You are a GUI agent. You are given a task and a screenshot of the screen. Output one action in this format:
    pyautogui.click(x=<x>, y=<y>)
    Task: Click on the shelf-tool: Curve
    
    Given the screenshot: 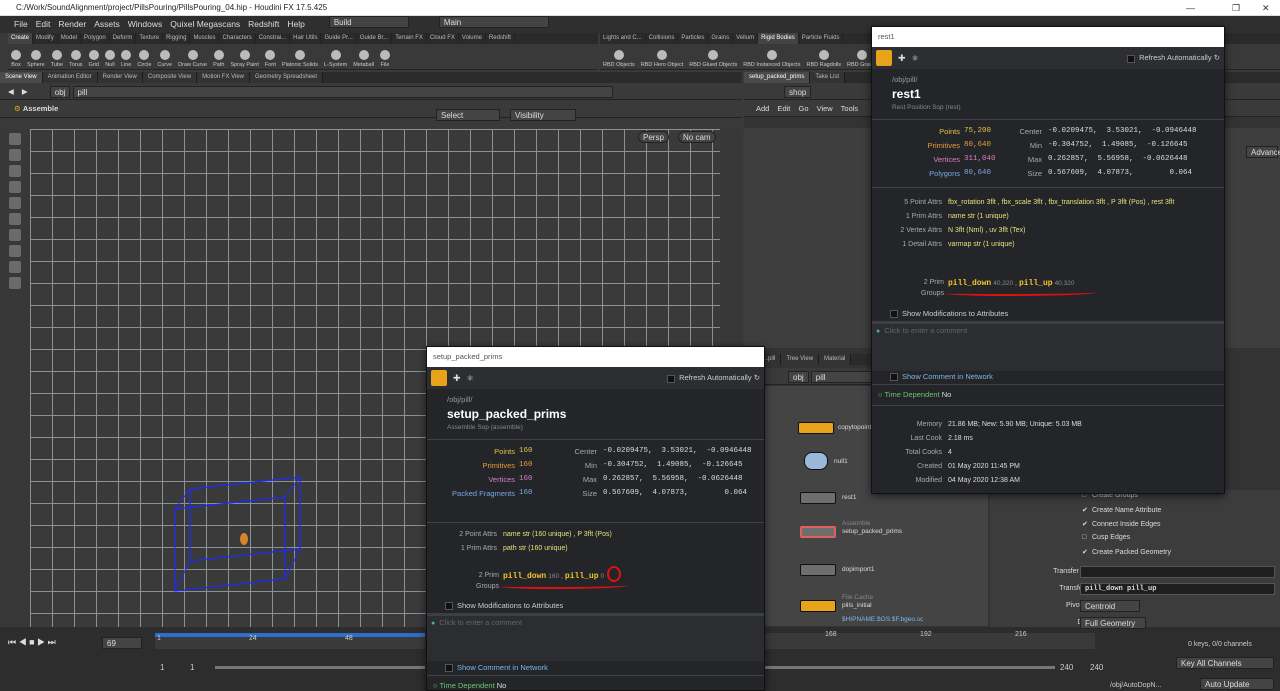 What is the action you would take?
    pyautogui.click(x=164, y=56)
    